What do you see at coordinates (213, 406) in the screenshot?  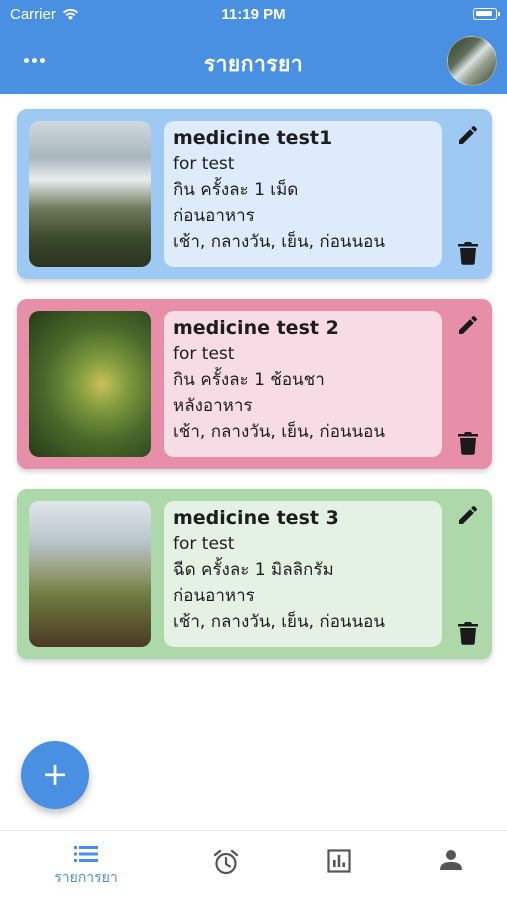 I see `medicine-timing: หลังอาหาร` at bounding box center [213, 406].